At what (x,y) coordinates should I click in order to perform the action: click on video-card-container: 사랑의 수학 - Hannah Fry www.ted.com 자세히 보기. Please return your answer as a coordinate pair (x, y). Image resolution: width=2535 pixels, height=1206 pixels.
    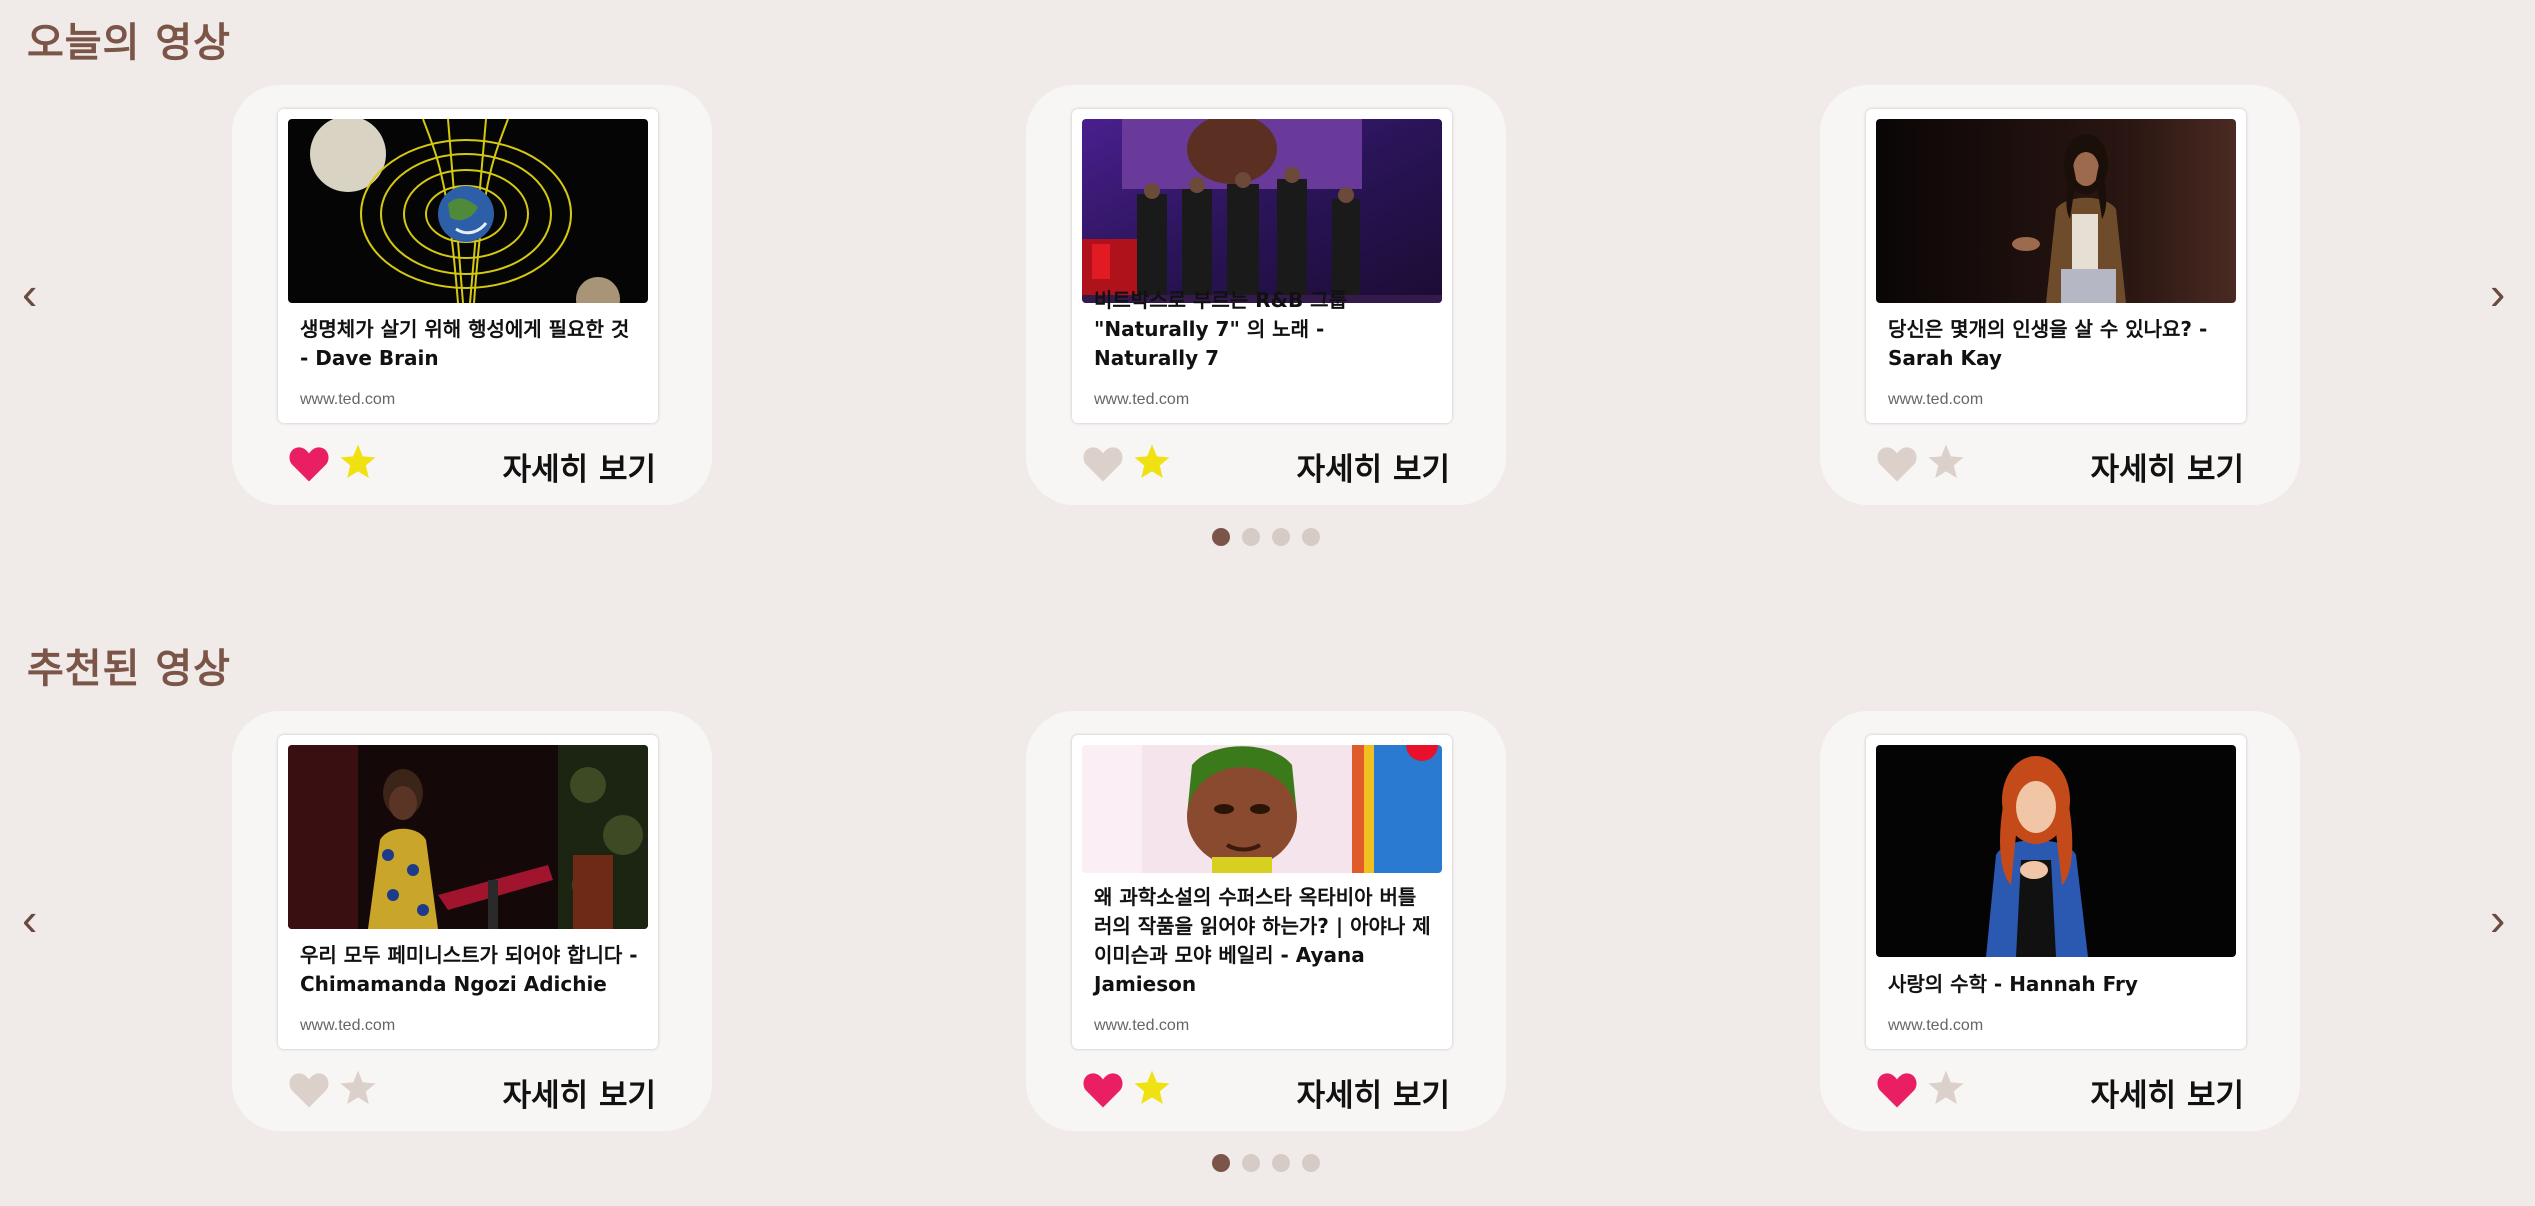
    Looking at the image, I should click on (2060, 921).